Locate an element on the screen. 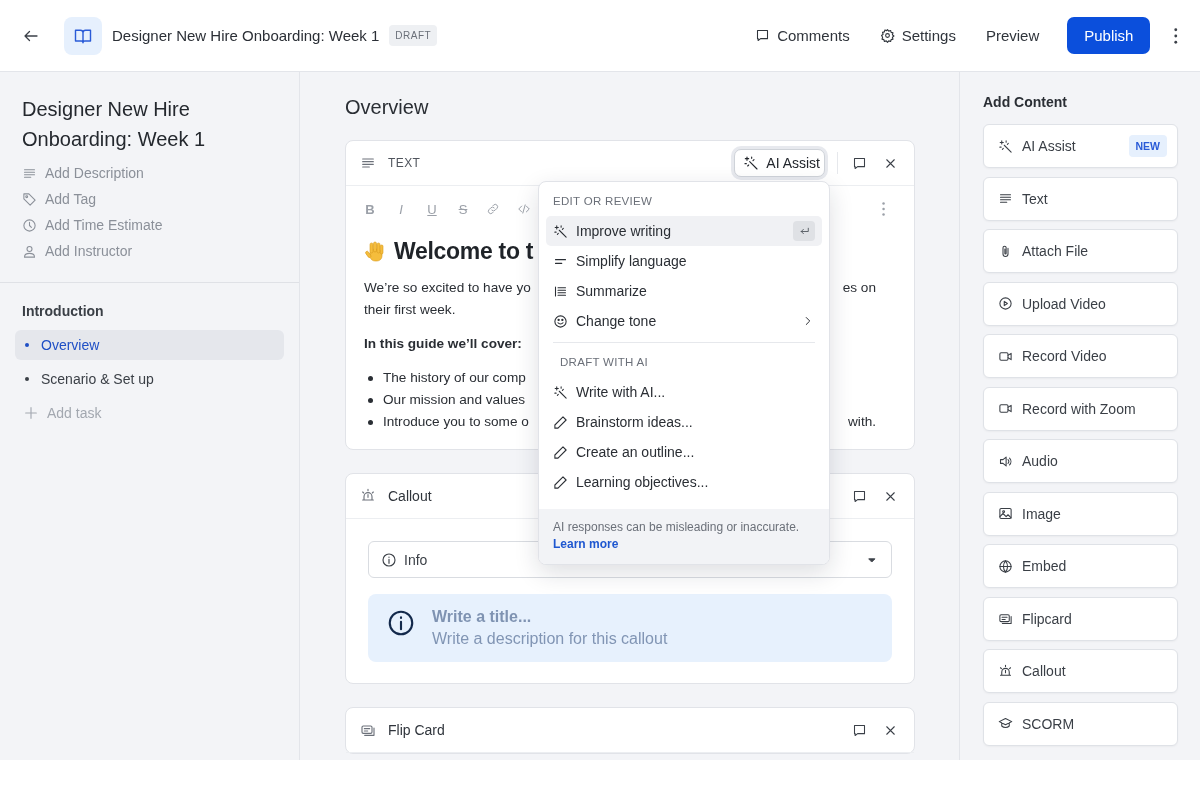 Image resolution: width=1200 pixels, height=800 pixels. lesson-item: Overview is located at coordinates (149, 345).